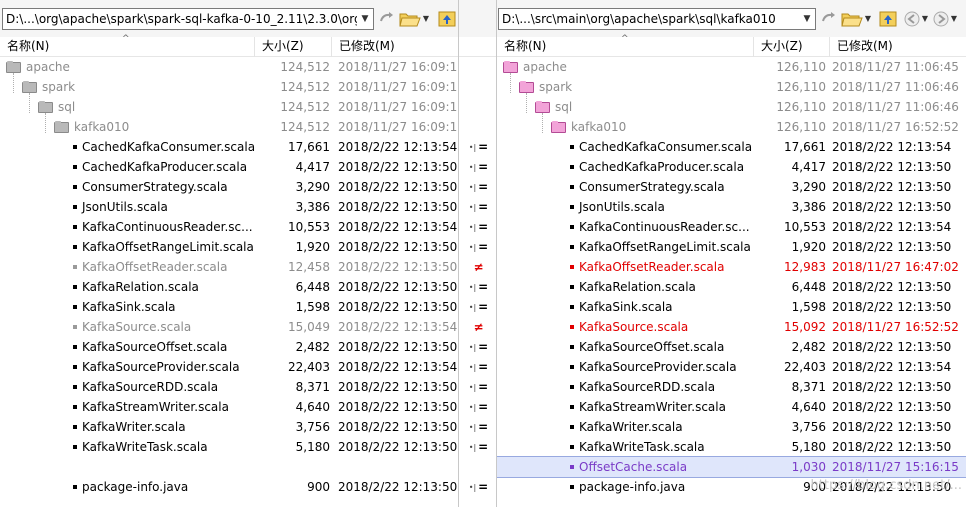 Image resolution: width=966 pixels, height=507 pixels. Describe the element at coordinates (61, 127) in the screenshot. I see `folder-icon` at that location.